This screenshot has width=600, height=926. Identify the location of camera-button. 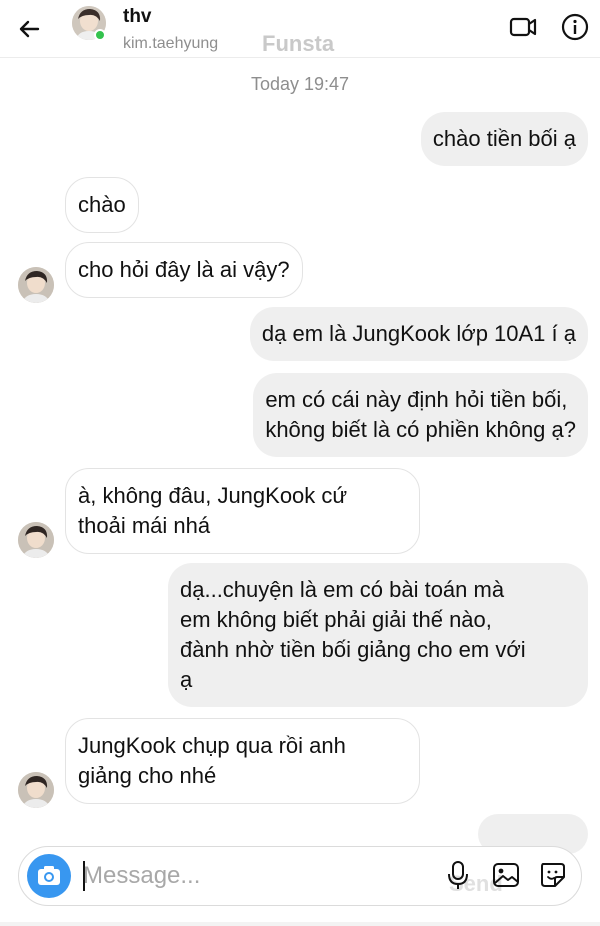
(49, 876).